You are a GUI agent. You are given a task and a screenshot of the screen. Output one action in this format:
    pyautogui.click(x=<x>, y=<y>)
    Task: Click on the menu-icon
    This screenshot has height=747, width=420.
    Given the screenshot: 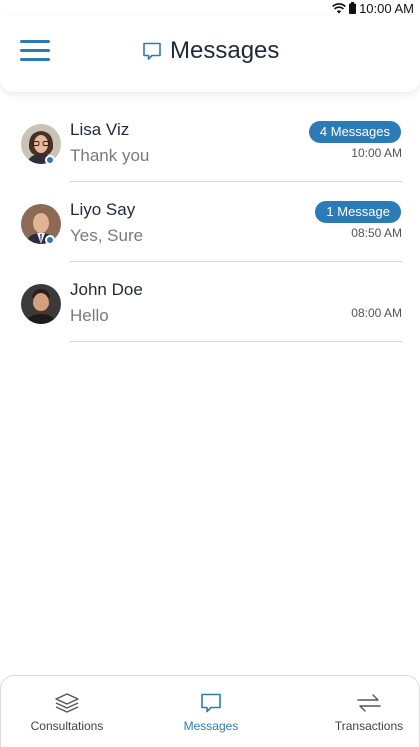 What is the action you would take?
    pyautogui.click(x=35, y=41)
    